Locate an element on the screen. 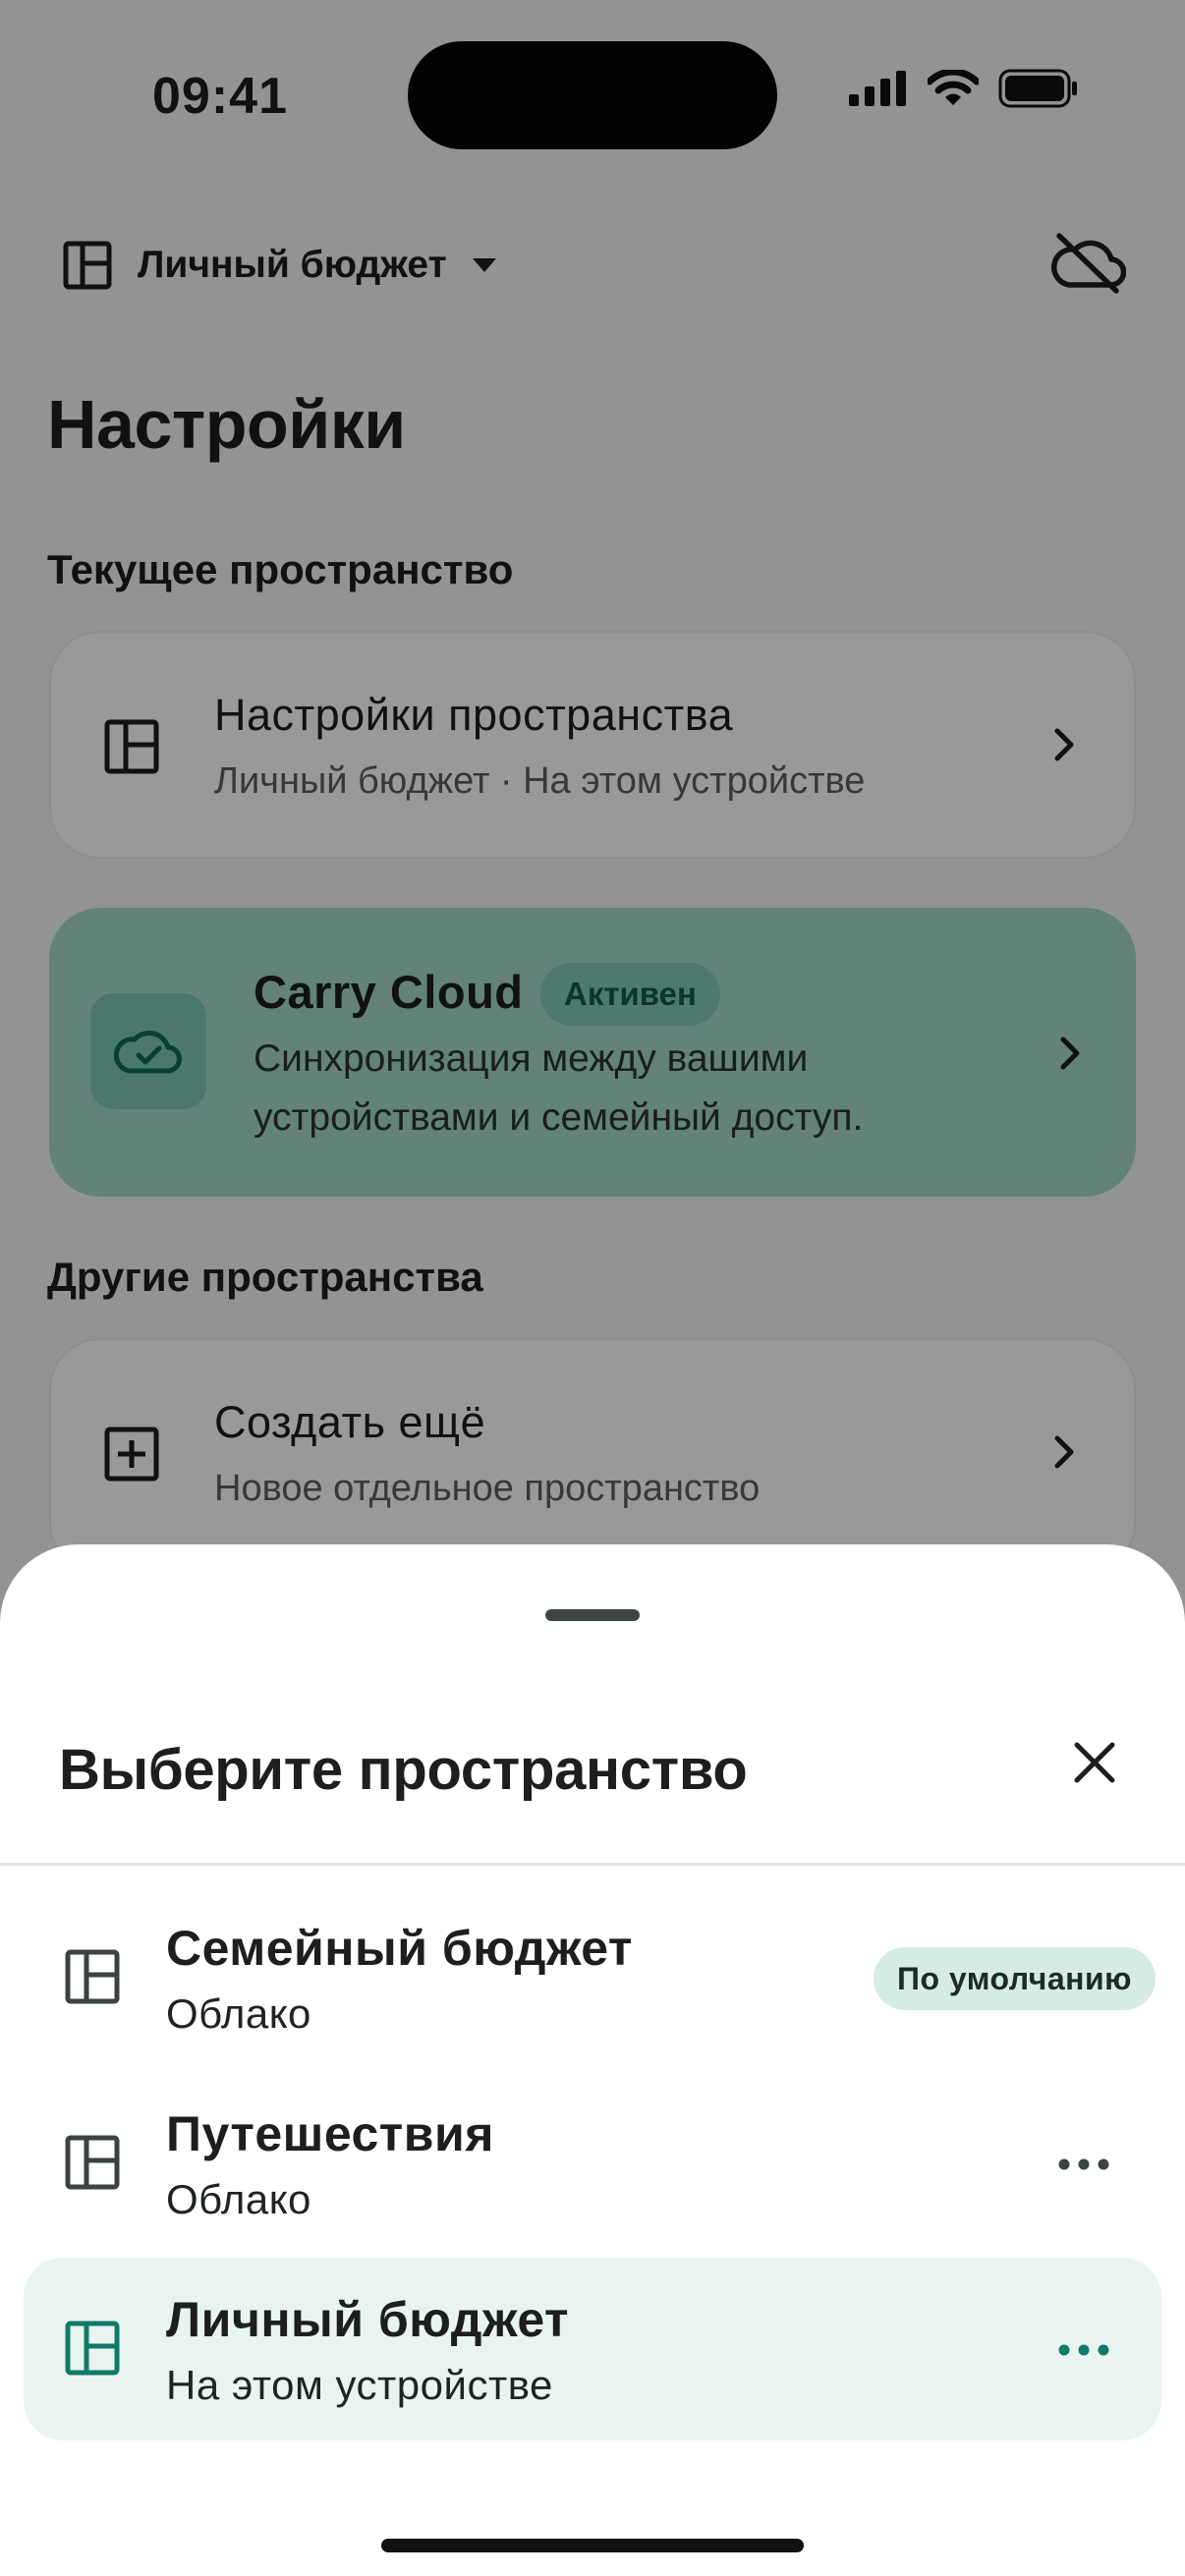 The image size is (1185, 2576). space-item-title: Личный бюджет is located at coordinates (368, 2319).